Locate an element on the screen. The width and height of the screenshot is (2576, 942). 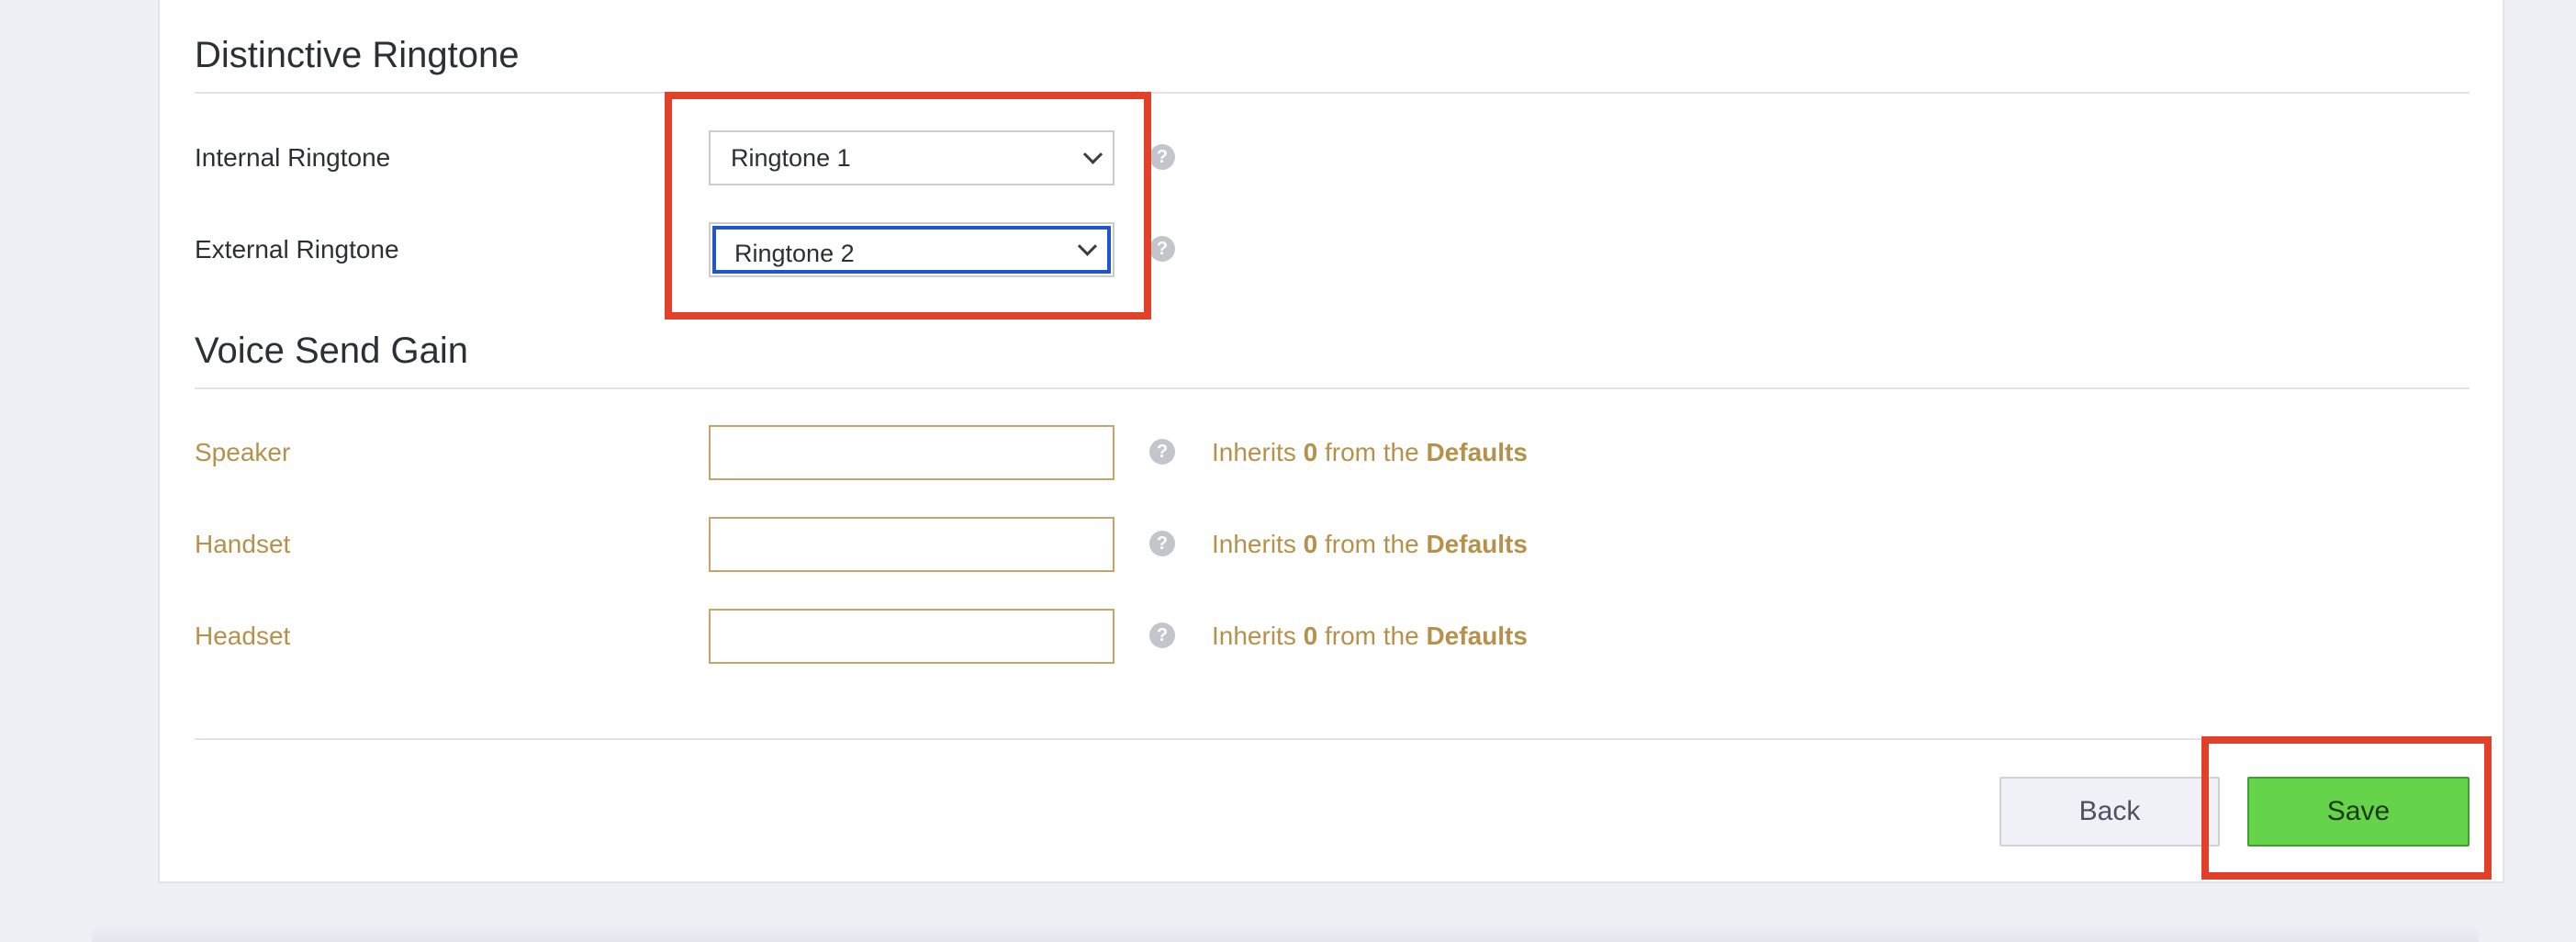
internal-ringtone-label: Internal Ringtone is located at coordinates (293, 157).